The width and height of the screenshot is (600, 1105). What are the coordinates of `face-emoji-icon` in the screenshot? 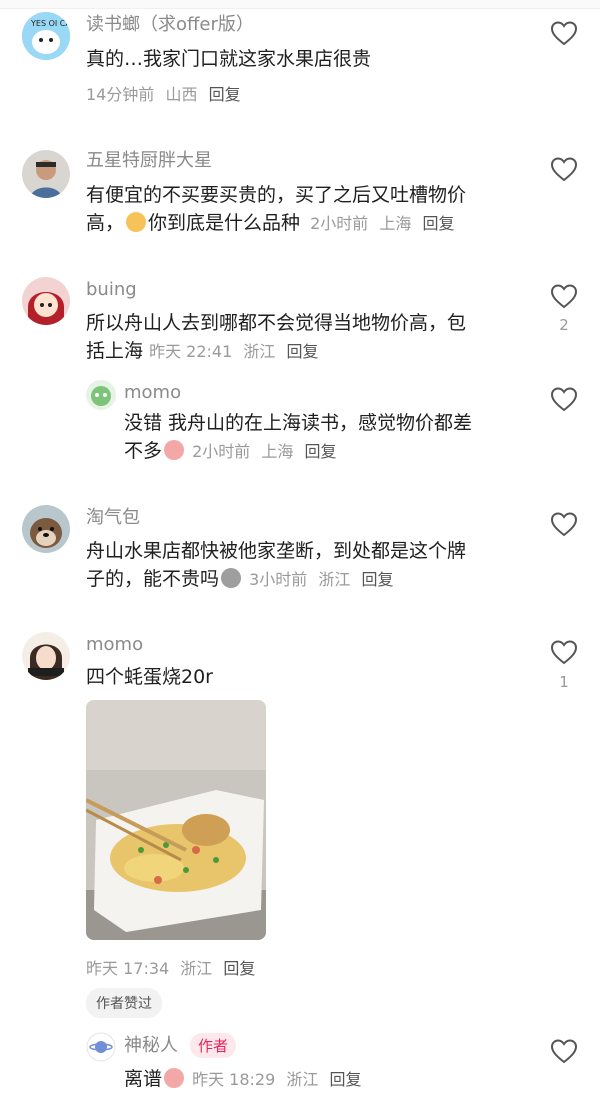 It's located at (136, 222).